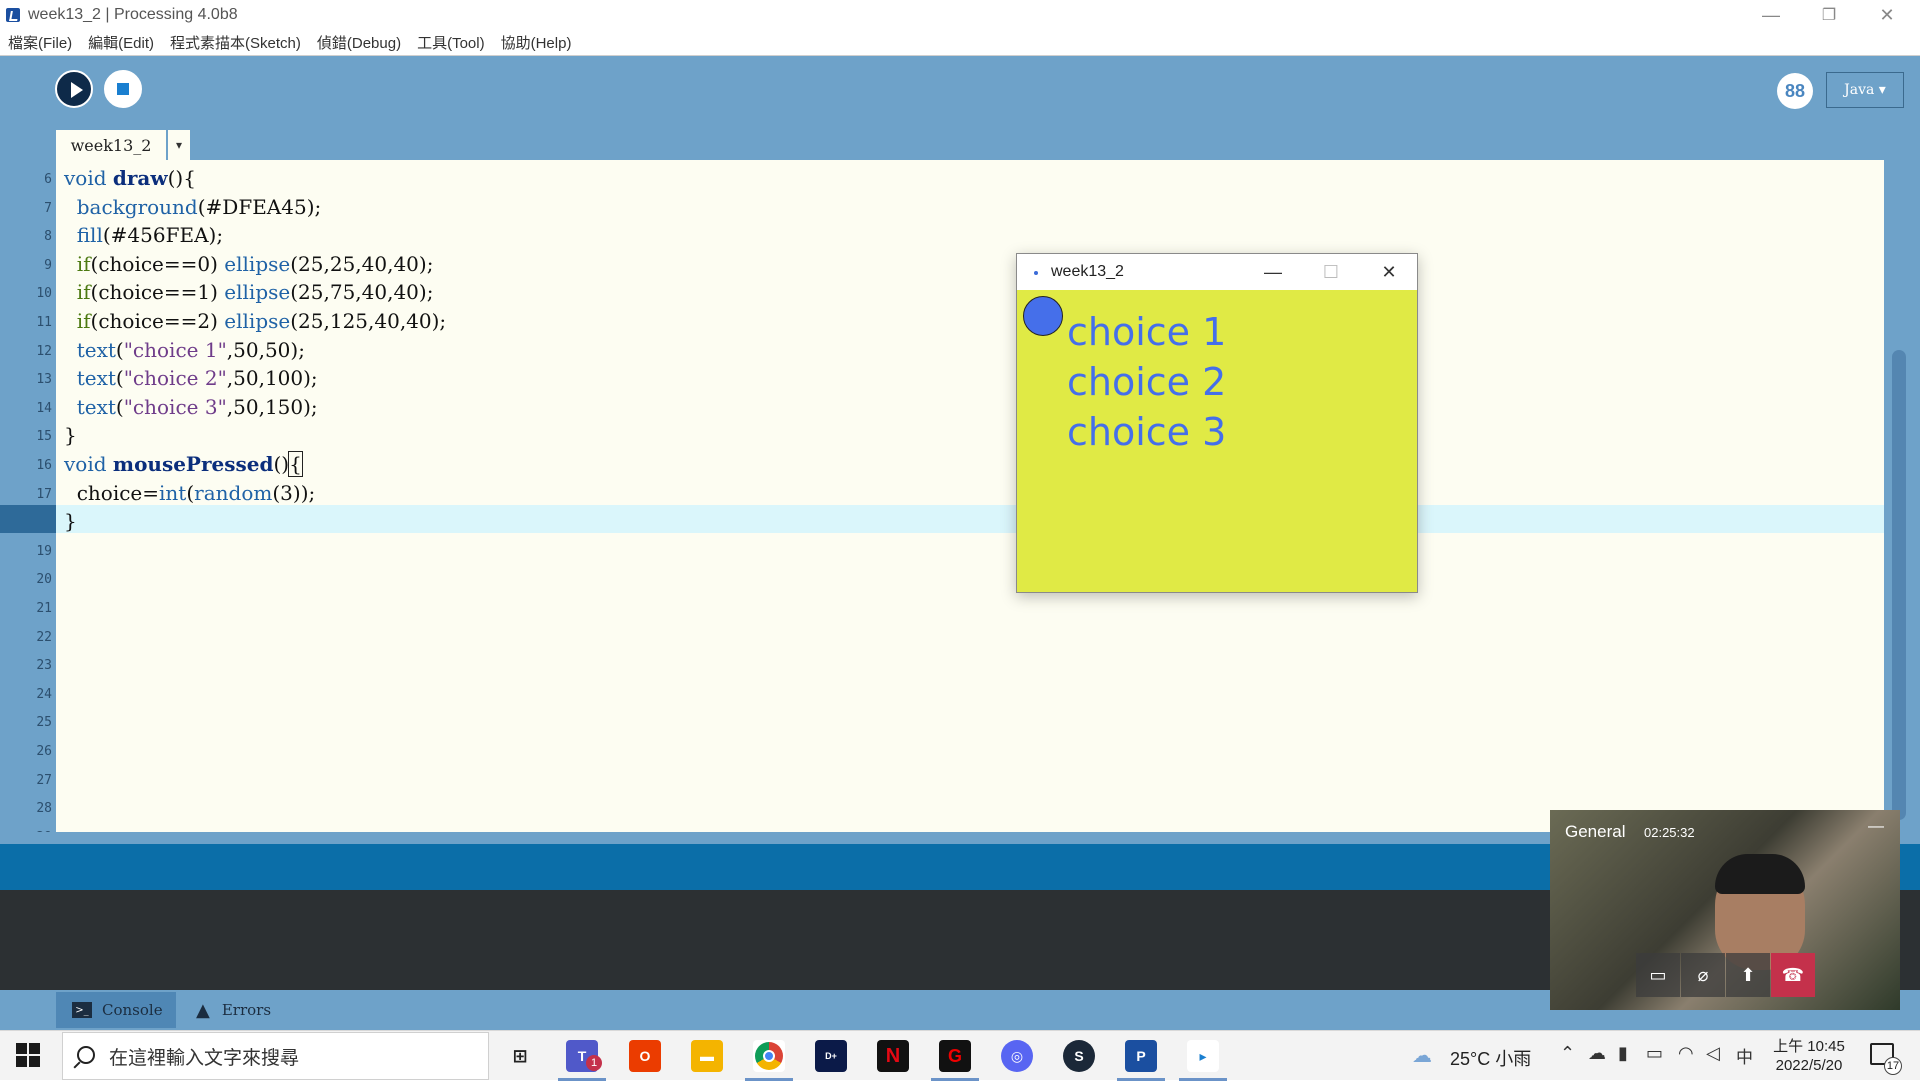  Describe the element at coordinates (1795, 91) in the screenshot. I see `debug-butterfly-icon: 88` at that location.